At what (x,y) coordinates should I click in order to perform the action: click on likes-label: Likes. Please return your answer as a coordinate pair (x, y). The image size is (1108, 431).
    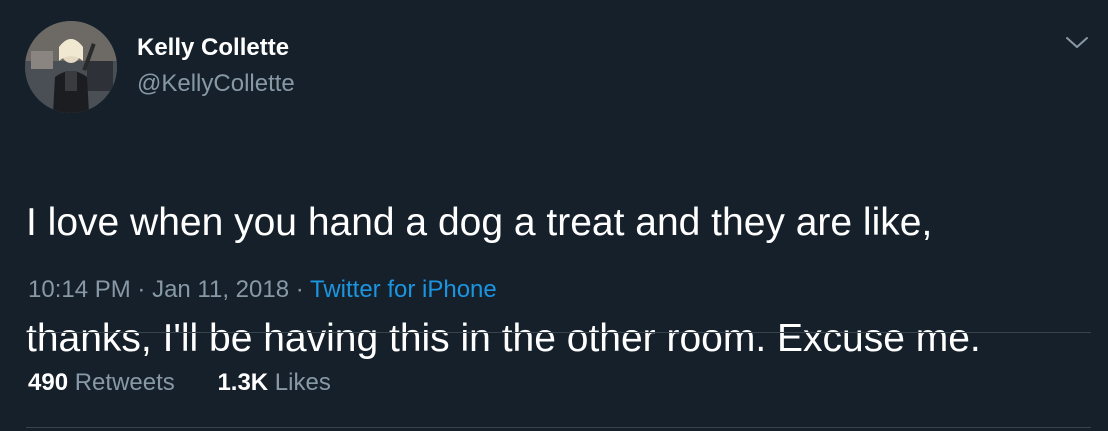
    Looking at the image, I should click on (299, 382).